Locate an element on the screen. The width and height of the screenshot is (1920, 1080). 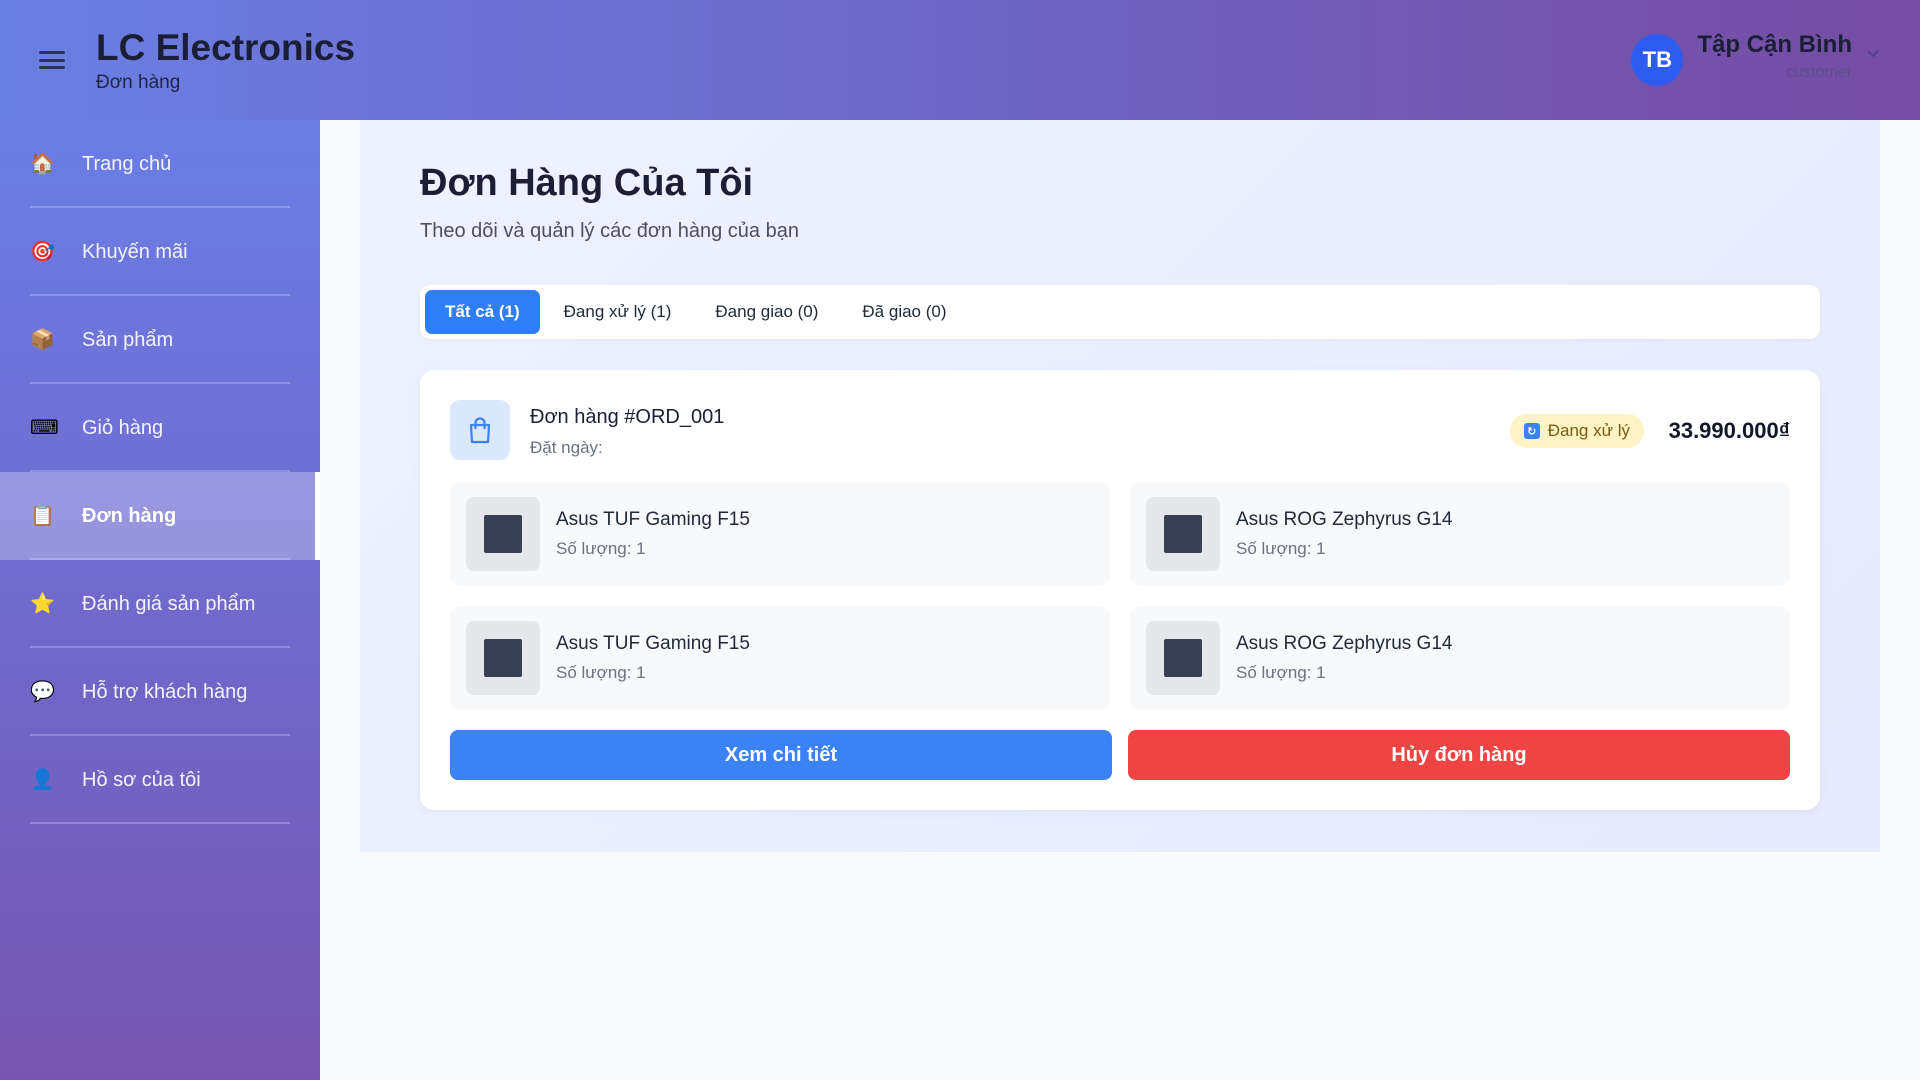
order-id: Đơn hàng #ORD_001 is located at coordinates (627, 417).